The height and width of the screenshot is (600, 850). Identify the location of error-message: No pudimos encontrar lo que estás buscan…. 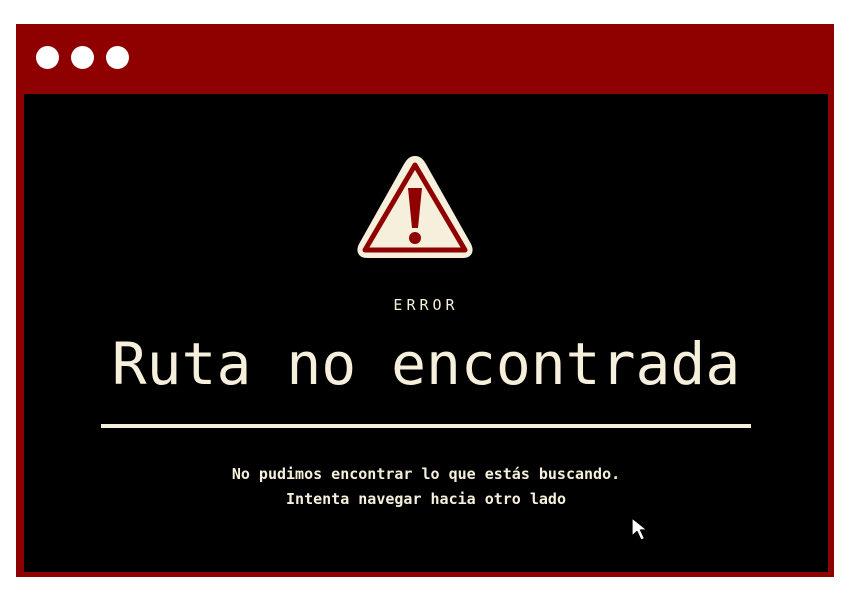
(426, 487).